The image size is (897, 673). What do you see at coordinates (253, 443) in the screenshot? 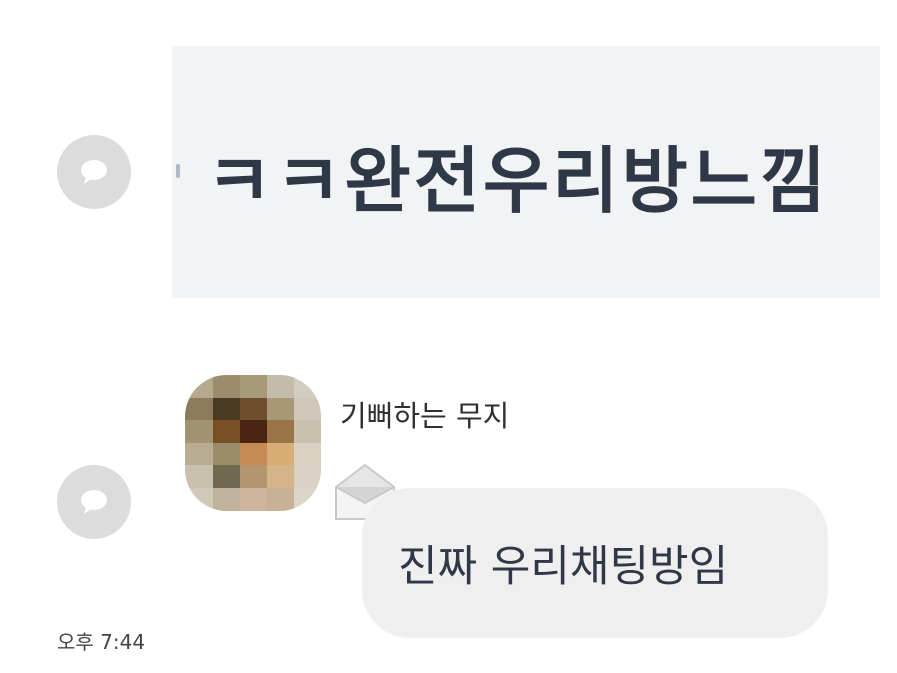
I see `avatar` at bounding box center [253, 443].